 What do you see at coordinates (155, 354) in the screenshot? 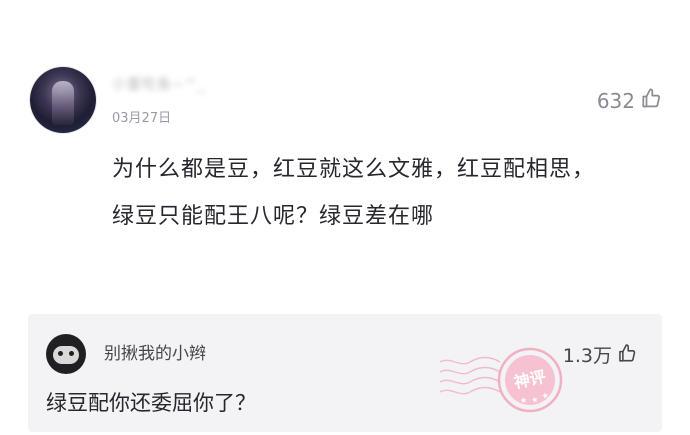
I see `reply-username: 别揪我的小辫` at bounding box center [155, 354].